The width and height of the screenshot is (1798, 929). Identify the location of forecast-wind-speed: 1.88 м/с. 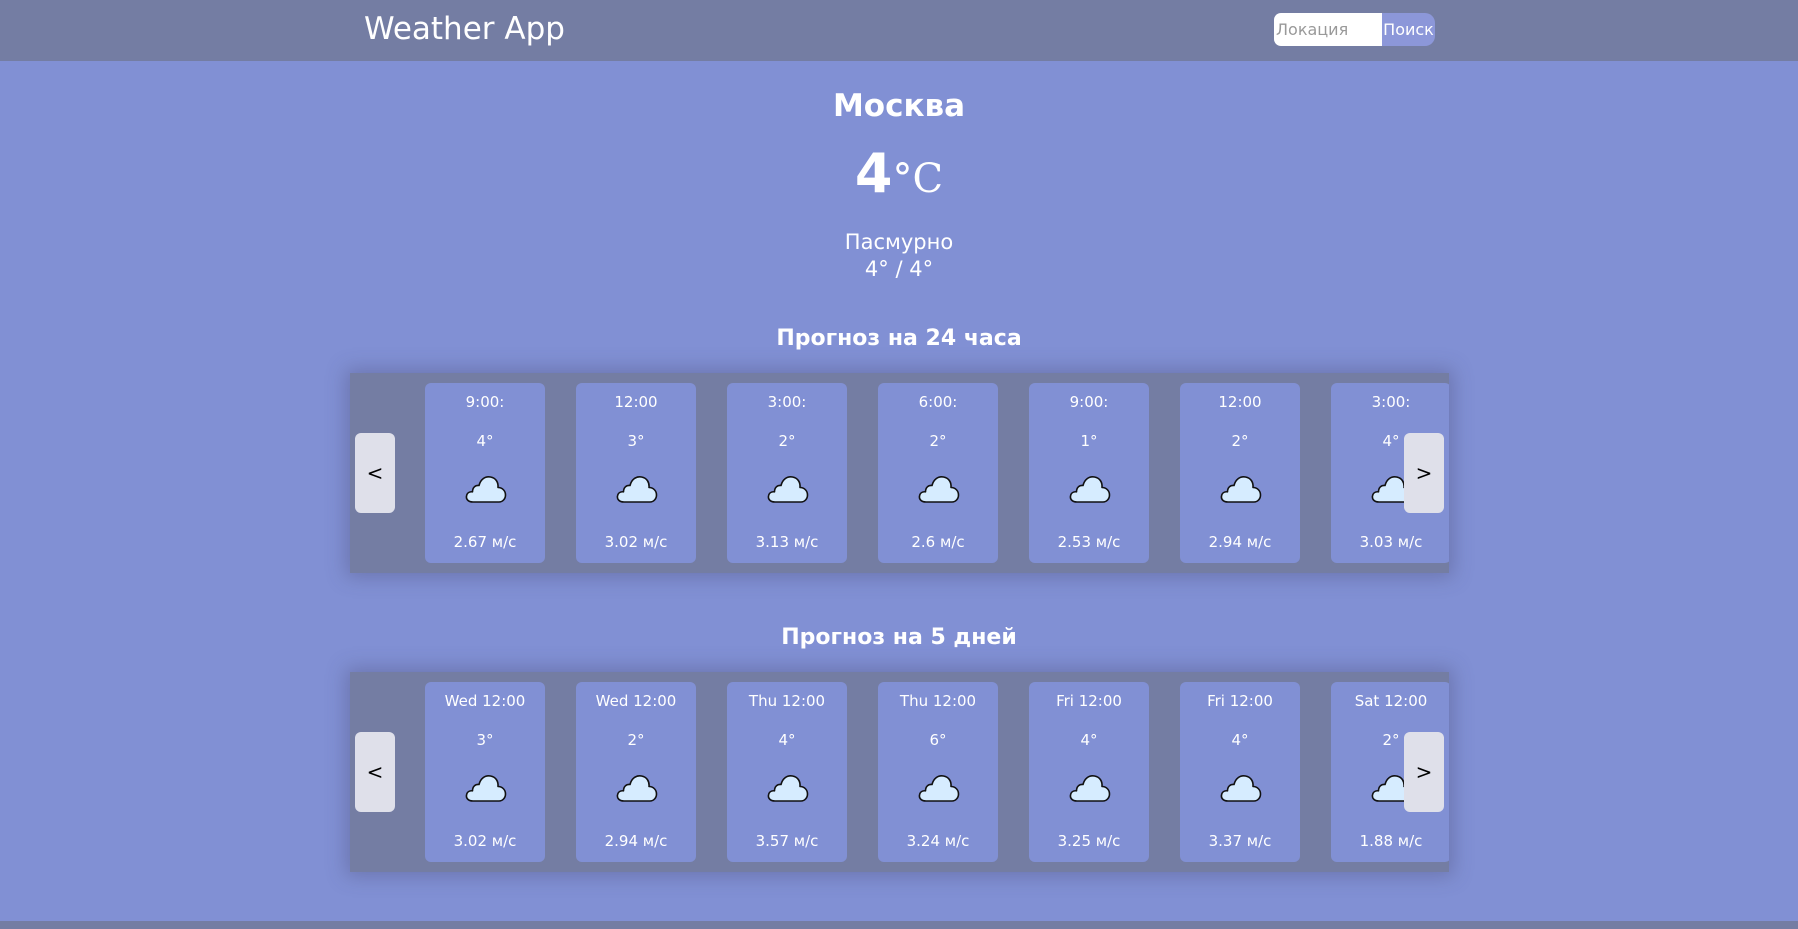
(1391, 841).